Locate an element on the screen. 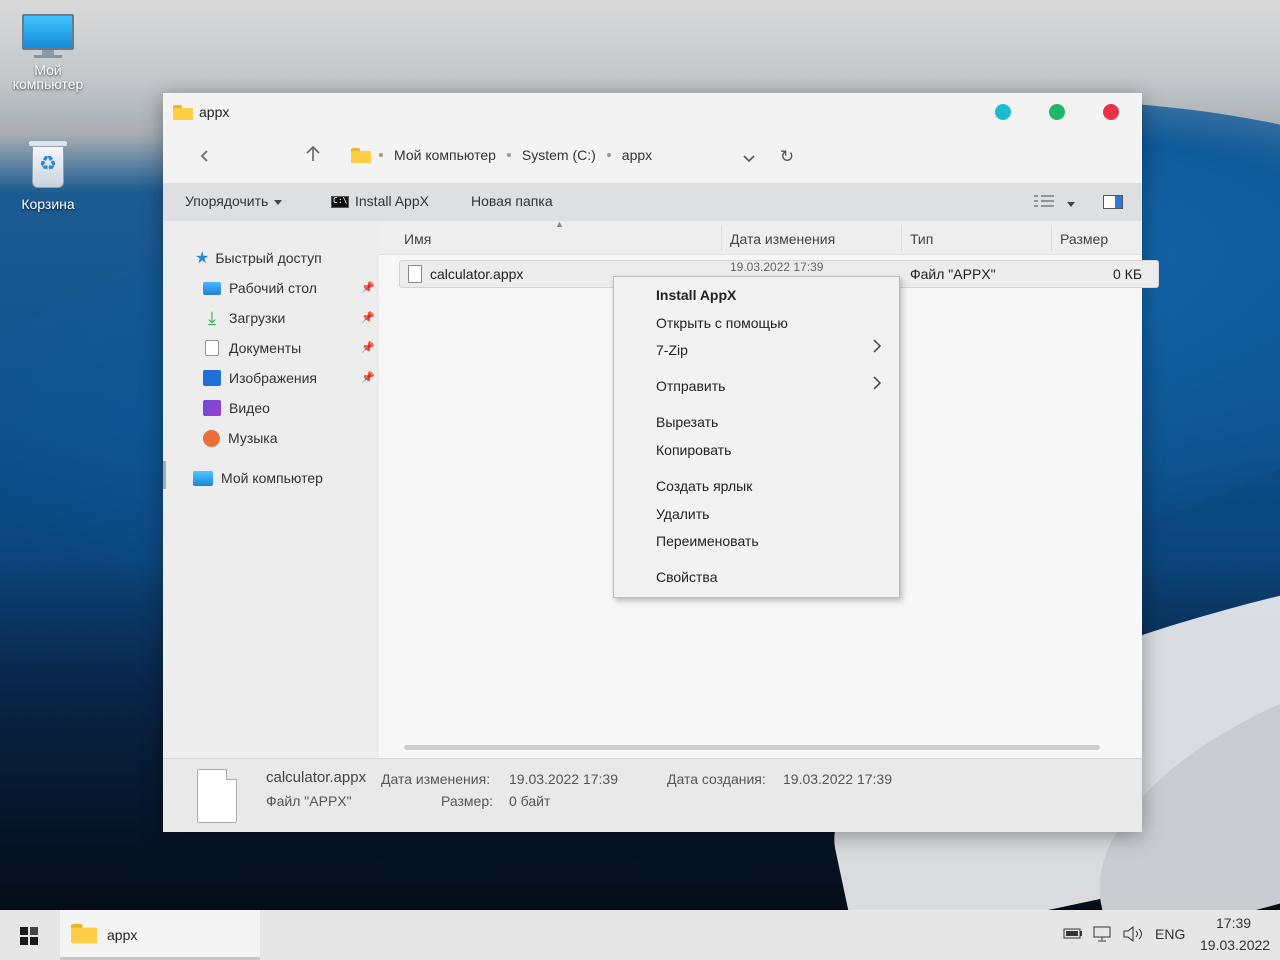 The height and width of the screenshot is (960, 1280). command-bar: Упорядочить Install AppX Новая папка is located at coordinates (652, 202).